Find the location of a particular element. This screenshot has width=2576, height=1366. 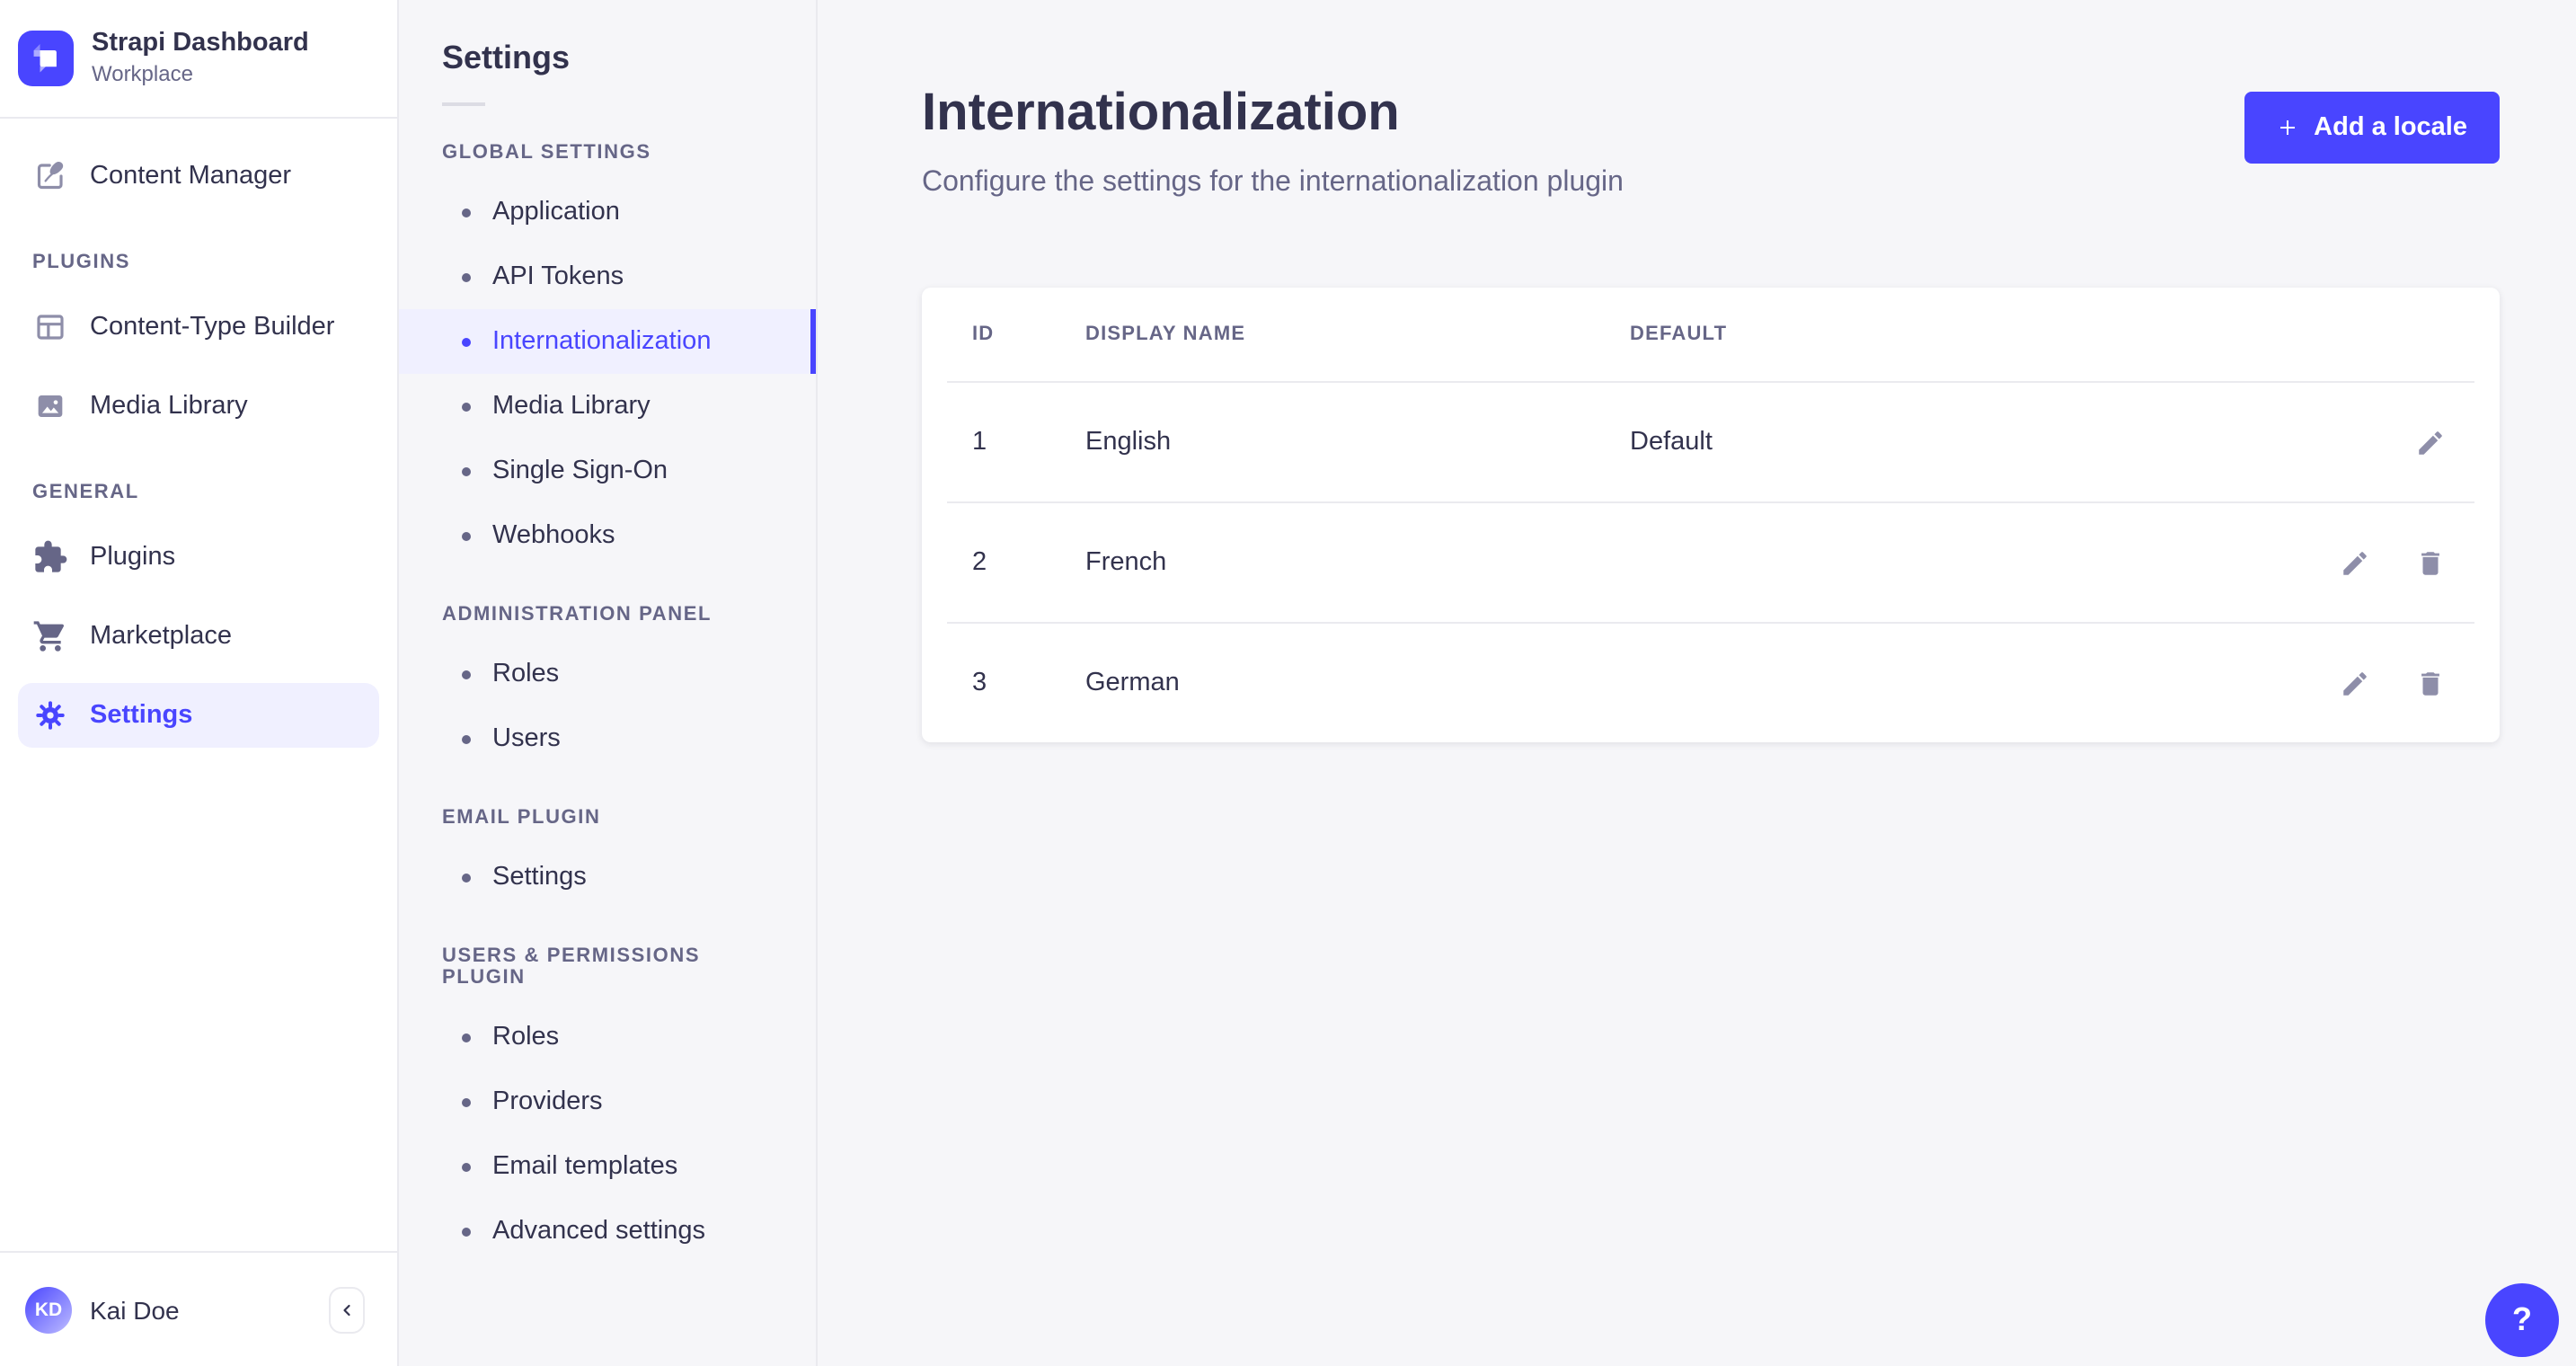

subnav-section-global-settings: GLOBAL SETTINGS is located at coordinates (546, 153).